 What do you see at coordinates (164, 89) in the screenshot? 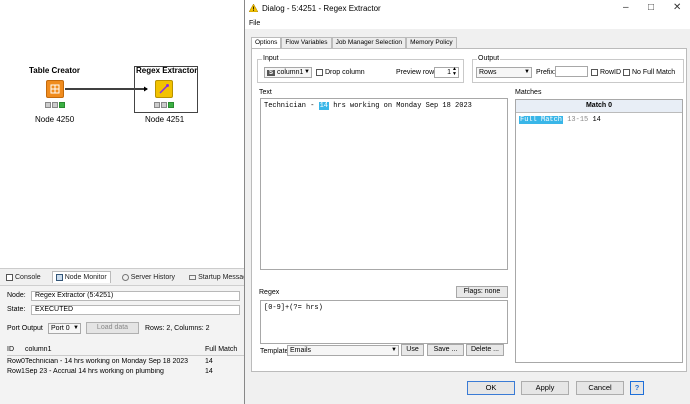
I see `regex-extractor-icon` at bounding box center [164, 89].